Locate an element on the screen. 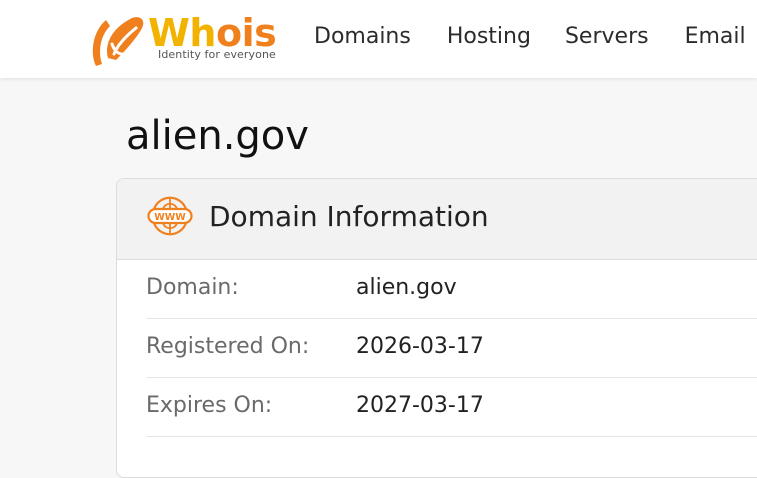 Image resolution: width=757 pixels, height=478 pixels. logo-tagline: Identity for everyone is located at coordinates (217, 54).